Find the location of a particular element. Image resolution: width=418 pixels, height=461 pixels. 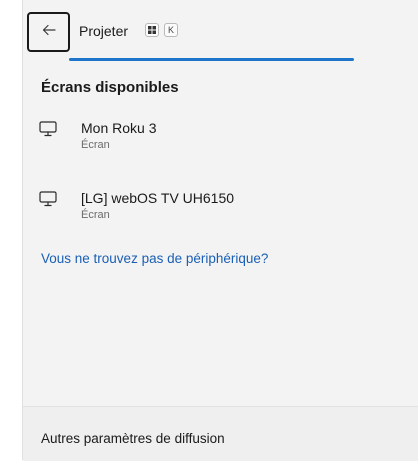

device-not-found-link: Vous ne trouvez pas de périphérique? is located at coordinates (154, 258).